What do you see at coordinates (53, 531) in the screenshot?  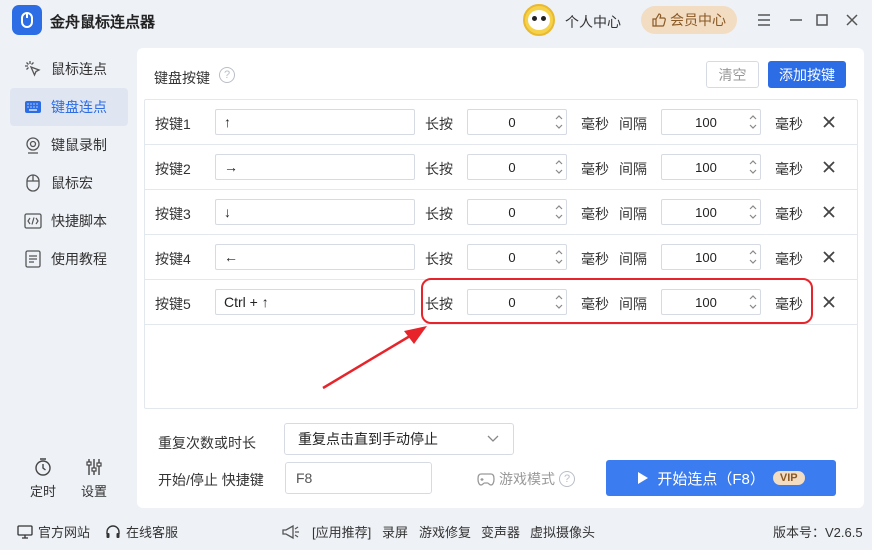 I see `official-website-link: 官方网站` at bounding box center [53, 531].